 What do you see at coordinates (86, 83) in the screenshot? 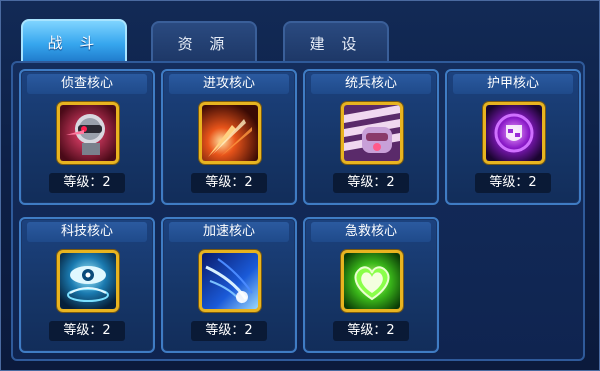
I see `core-name: 侦查核心` at bounding box center [86, 83].